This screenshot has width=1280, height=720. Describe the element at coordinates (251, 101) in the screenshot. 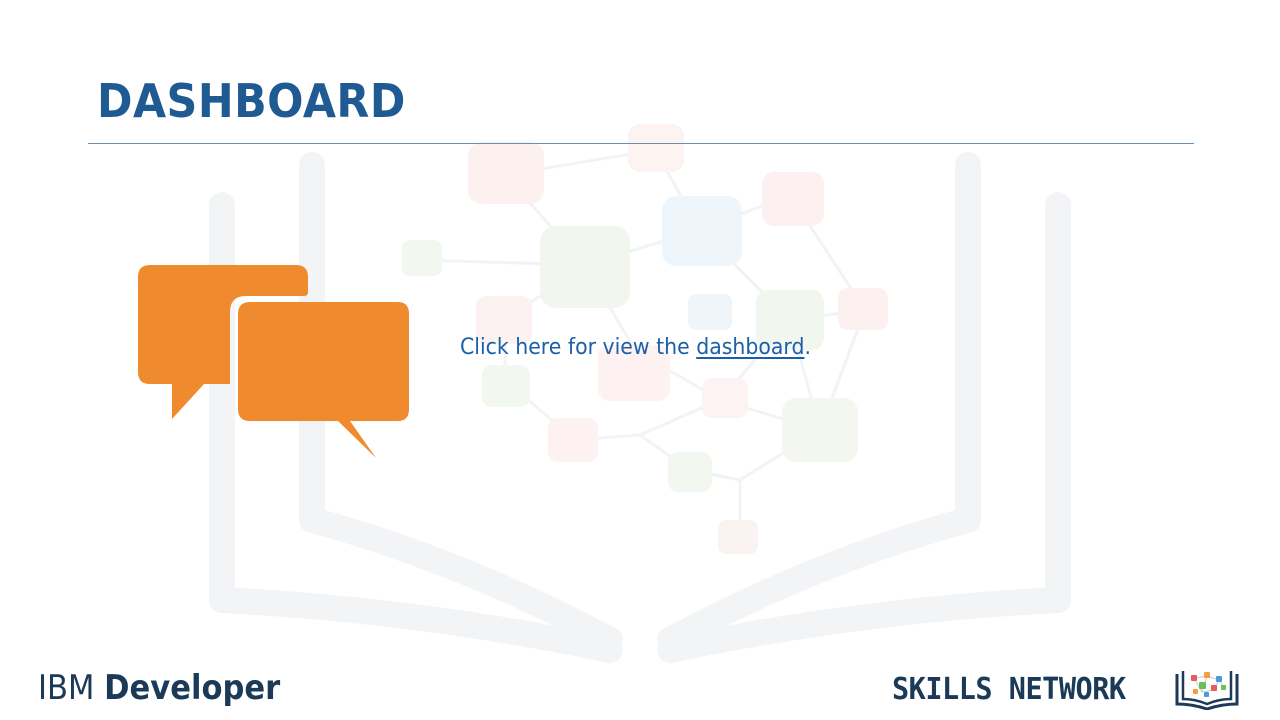

I see `page-title: DASHBOARD` at that location.